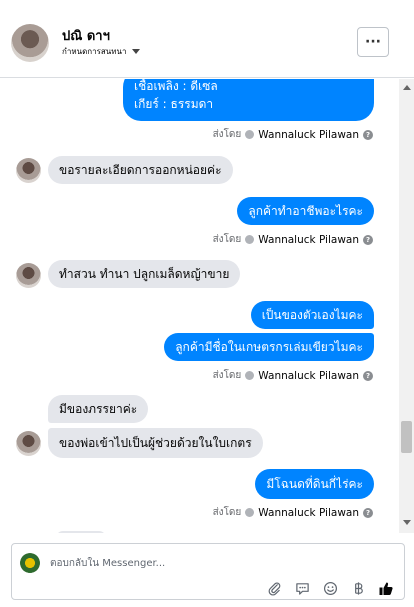 This screenshot has height=607, width=414. I want to click on message-text: ขอรายละเอียดการออกหน่อยค่ะ, so click(140, 169).